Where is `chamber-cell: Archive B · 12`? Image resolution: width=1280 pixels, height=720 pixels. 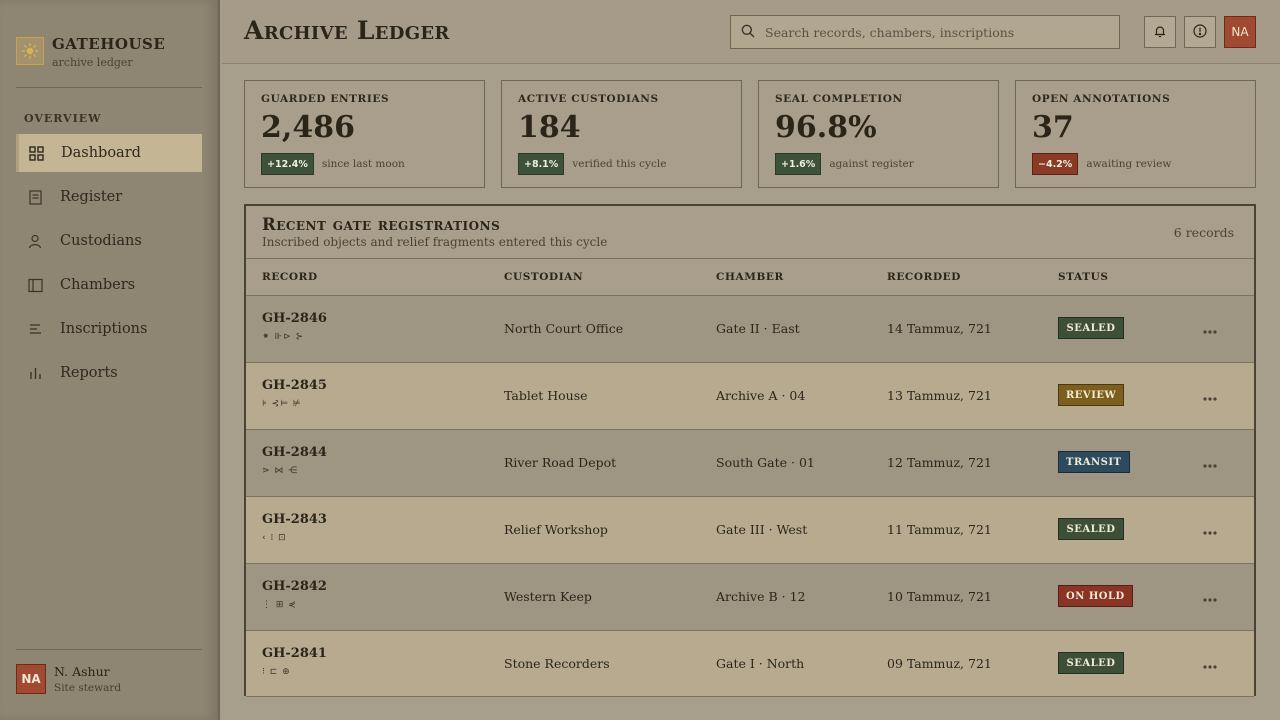
chamber-cell: Archive B · 12 is located at coordinates (761, 596).